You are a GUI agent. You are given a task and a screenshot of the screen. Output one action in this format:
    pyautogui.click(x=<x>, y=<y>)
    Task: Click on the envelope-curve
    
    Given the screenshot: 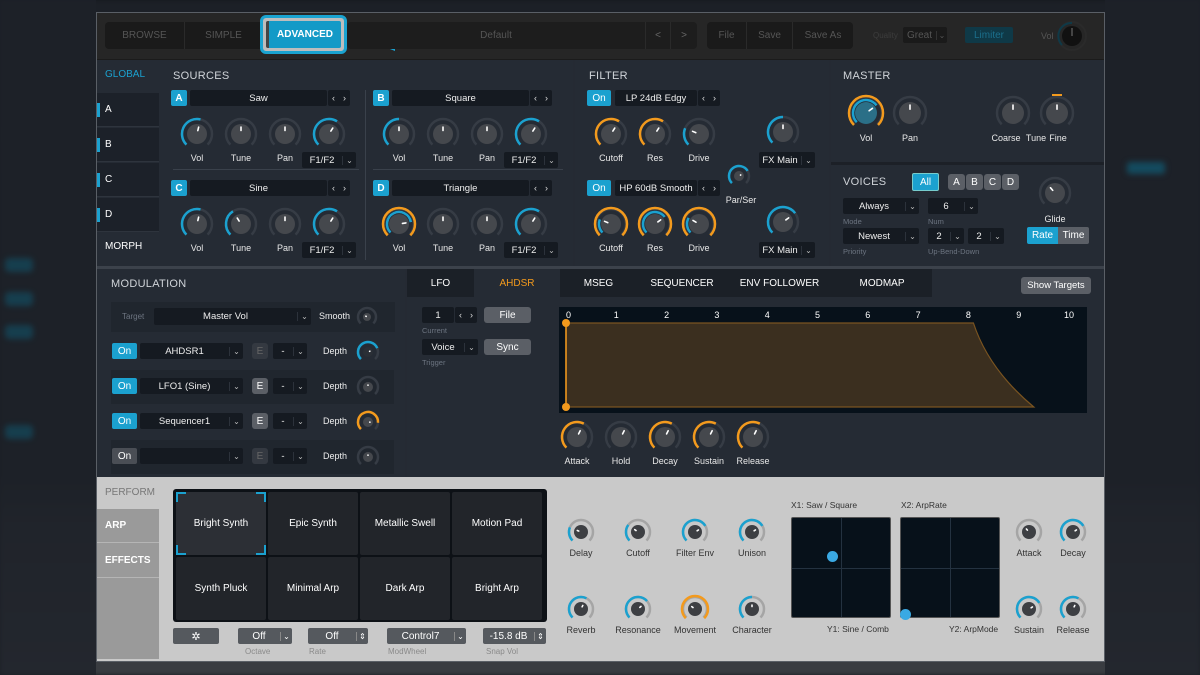 What is the action you would take?
    pyautogui.click(x=800, y=365)
    